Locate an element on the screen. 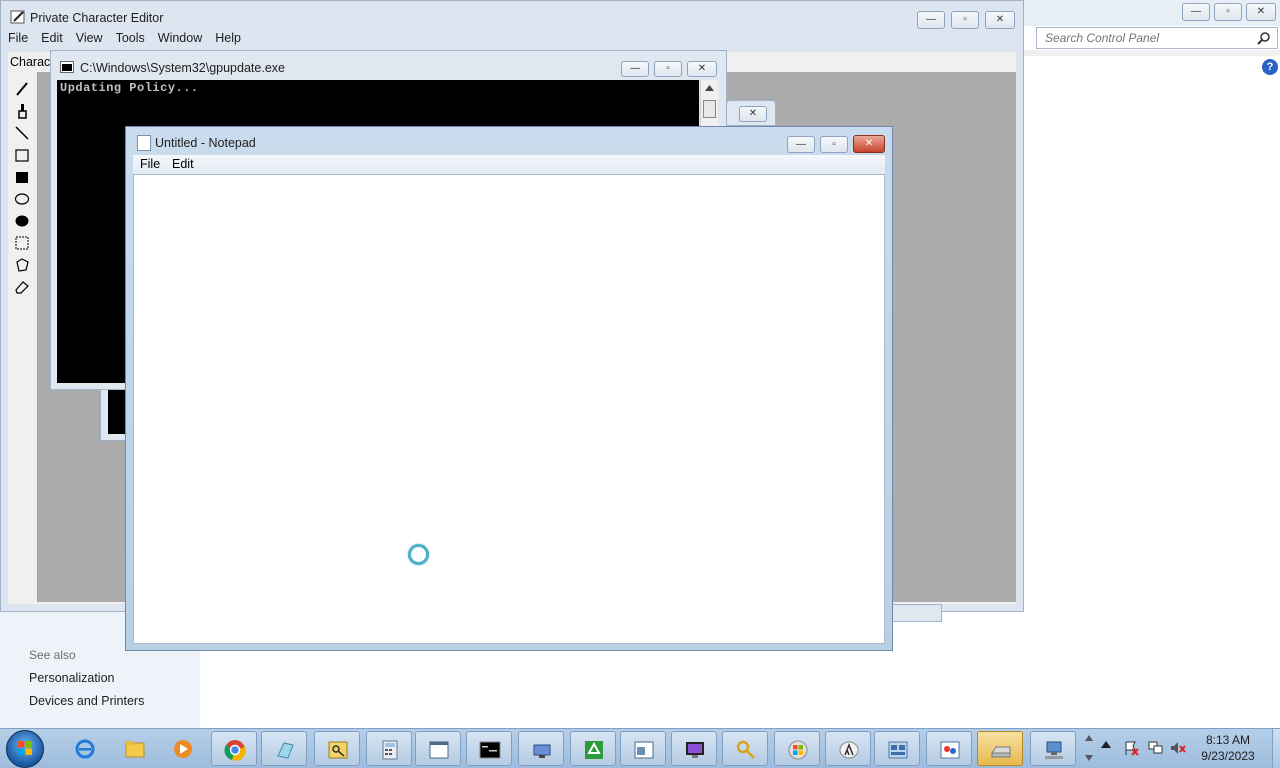 The image size is (1280, 768). taskbar-recycle-tool is located at coordinates (593, 748).